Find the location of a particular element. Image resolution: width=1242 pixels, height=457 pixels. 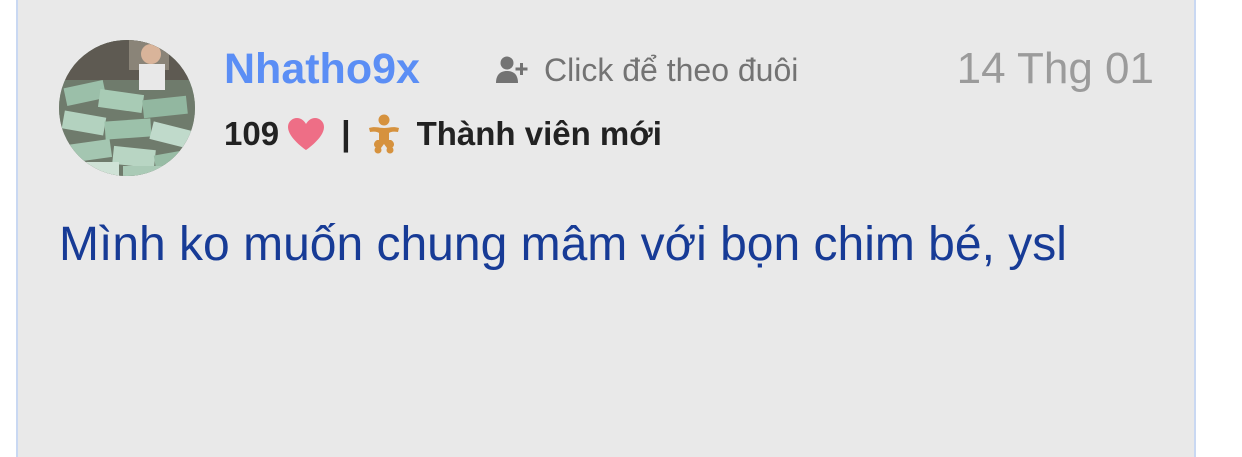

avatar is located at coordinates (127, 108).